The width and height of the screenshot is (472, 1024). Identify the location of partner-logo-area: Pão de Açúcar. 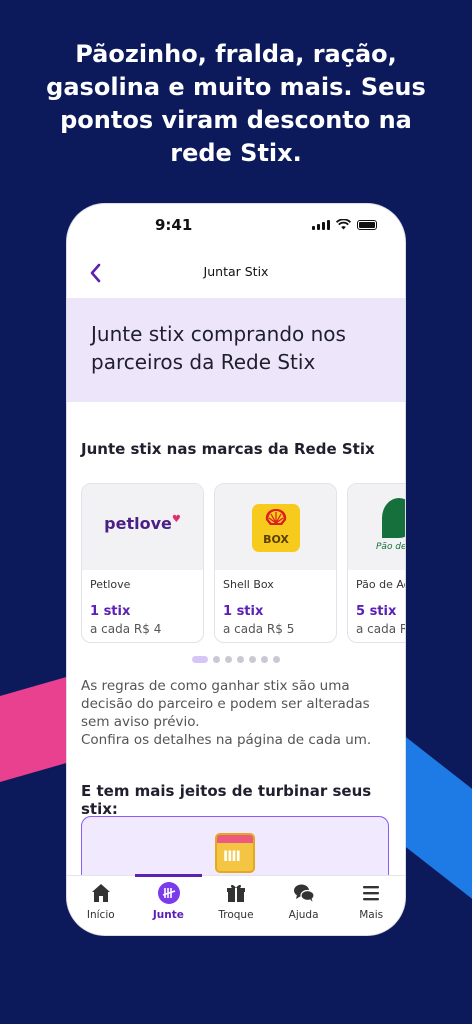
(376, 527).